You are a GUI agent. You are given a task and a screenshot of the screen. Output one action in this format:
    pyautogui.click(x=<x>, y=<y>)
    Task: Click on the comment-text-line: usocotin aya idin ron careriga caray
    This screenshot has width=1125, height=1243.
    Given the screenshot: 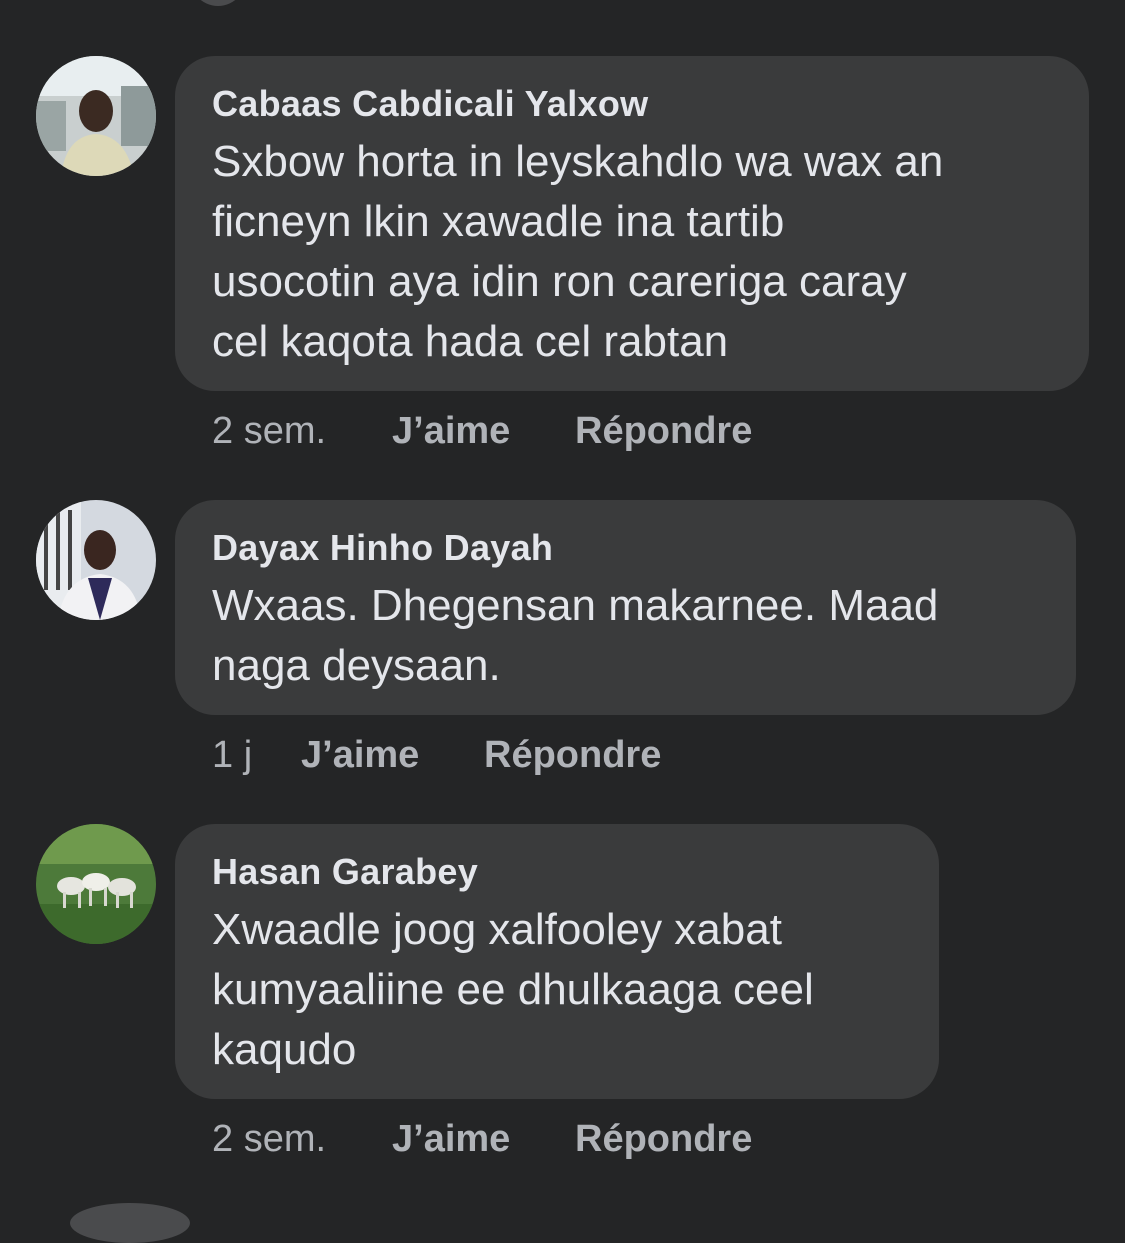 What is the action you would take?
    pyautogui.click(x=559, y=281)
    